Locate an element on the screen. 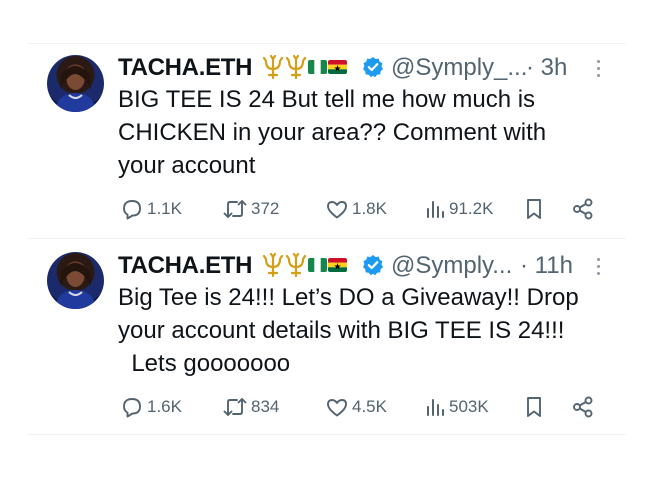  reply-count: 1.1K is located at coordinates (164, 208).